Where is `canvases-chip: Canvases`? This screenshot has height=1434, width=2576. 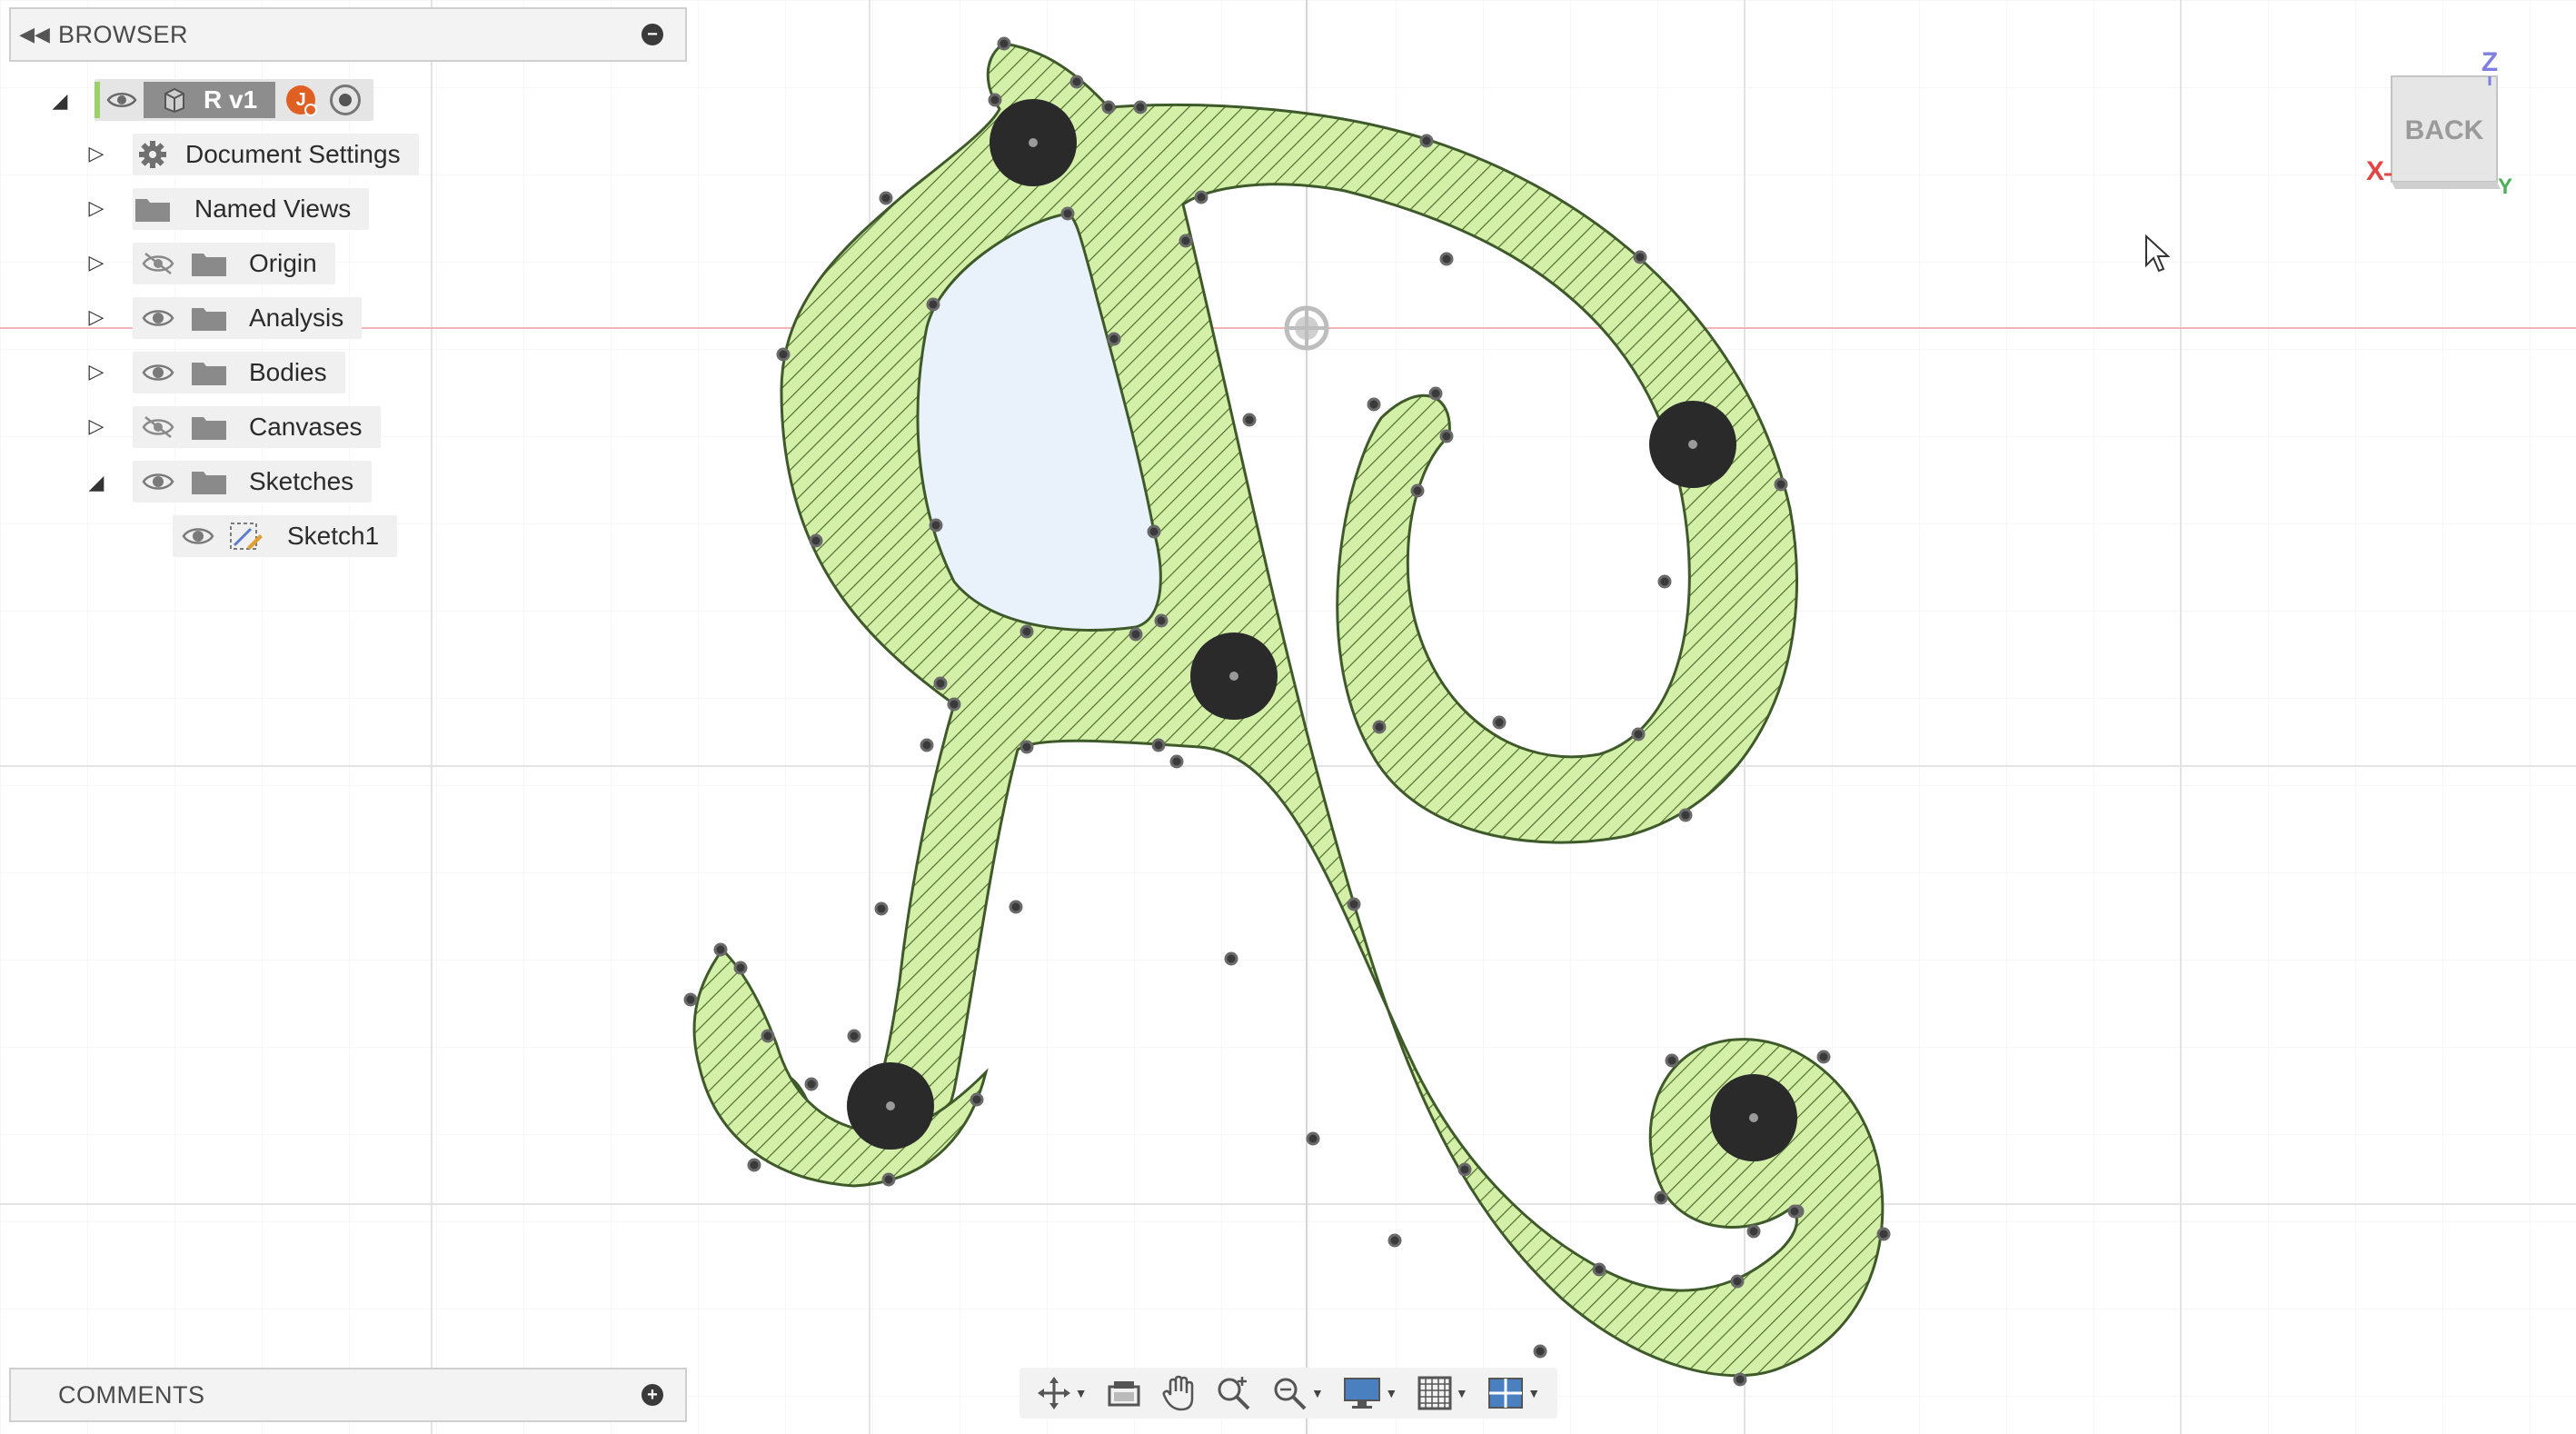 canvases-chip: Canvases is located at coordinates (257, 427).